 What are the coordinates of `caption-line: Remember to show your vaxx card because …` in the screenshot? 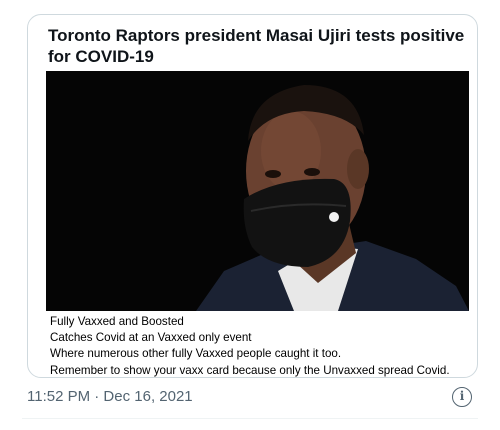 It's located at (250, 370).